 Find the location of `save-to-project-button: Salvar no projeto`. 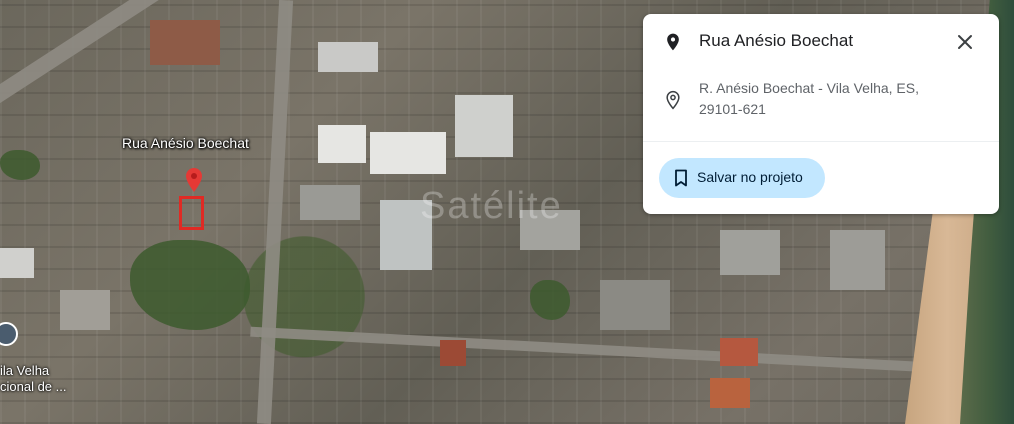

save-to-project-button: Salvar no projeto is located at coordinates (742, 178).